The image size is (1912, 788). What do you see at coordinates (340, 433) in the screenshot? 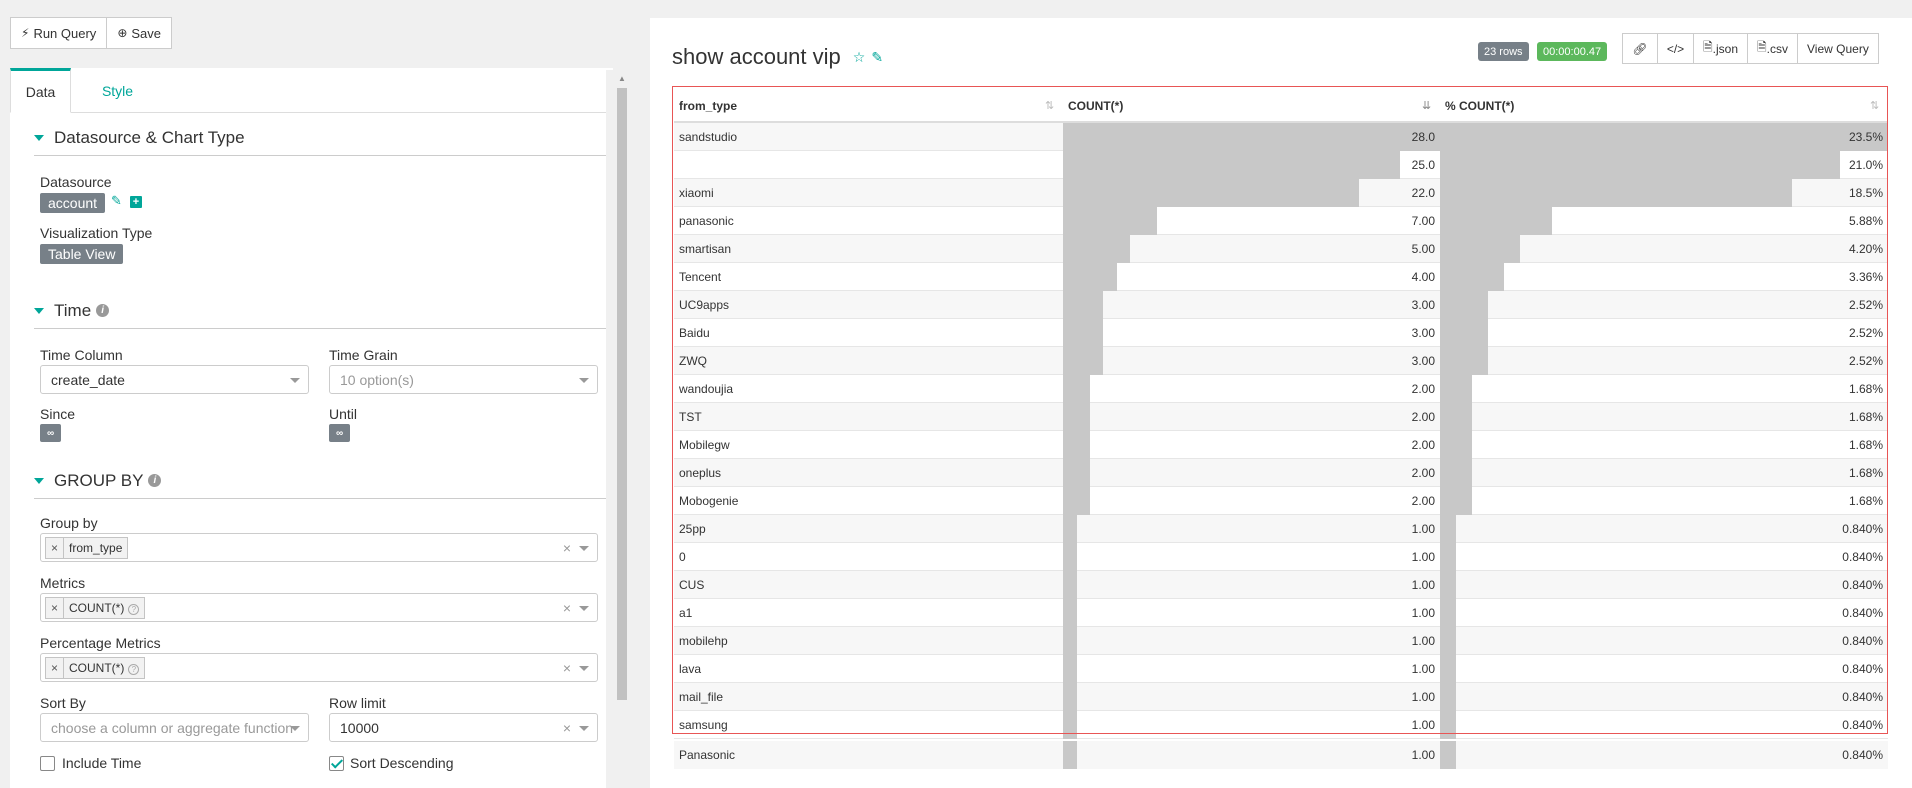
I see `until-tag: ∞` at bounding box center [340, 433].